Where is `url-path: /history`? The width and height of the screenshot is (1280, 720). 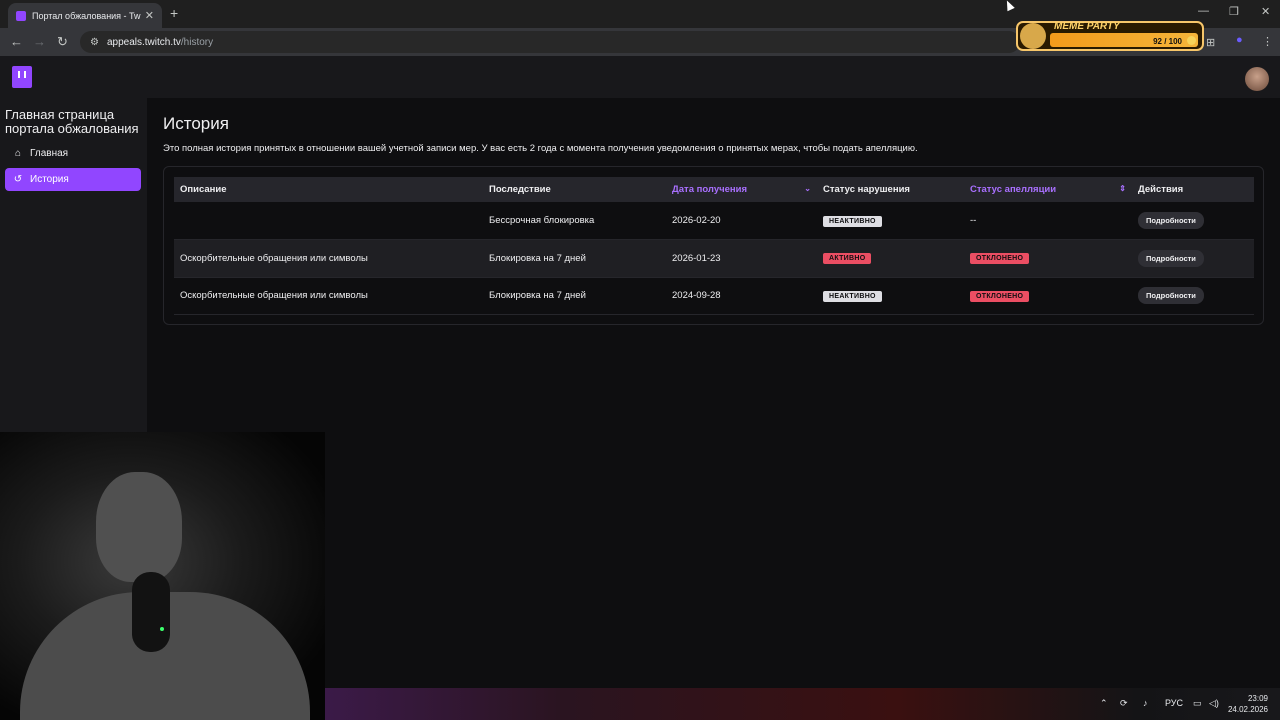 url-path: /history is located at coordinates (197, 42).